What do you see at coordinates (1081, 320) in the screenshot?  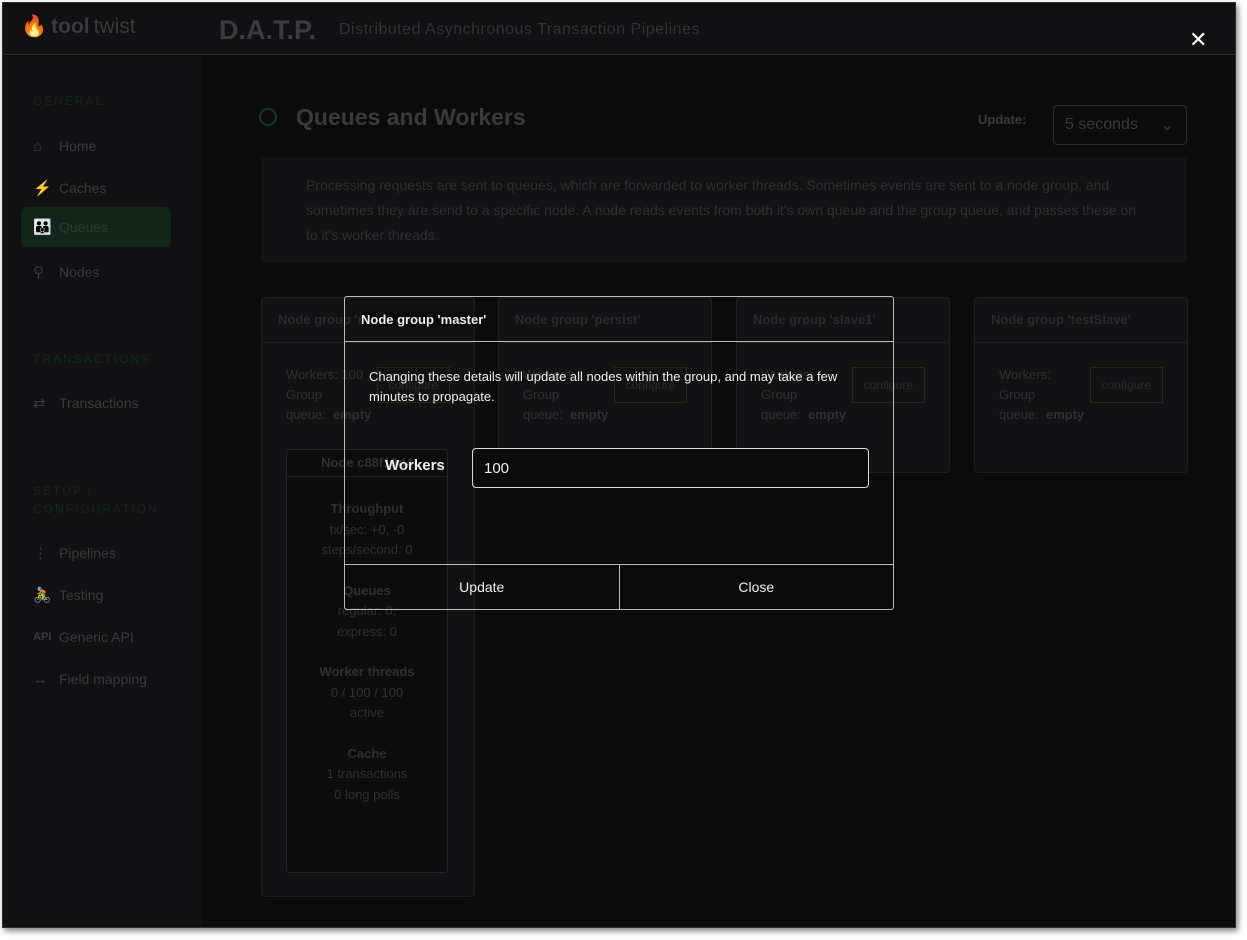 I see `group-title: Node group 'testSlave'` at bounding box center [1081, 320].